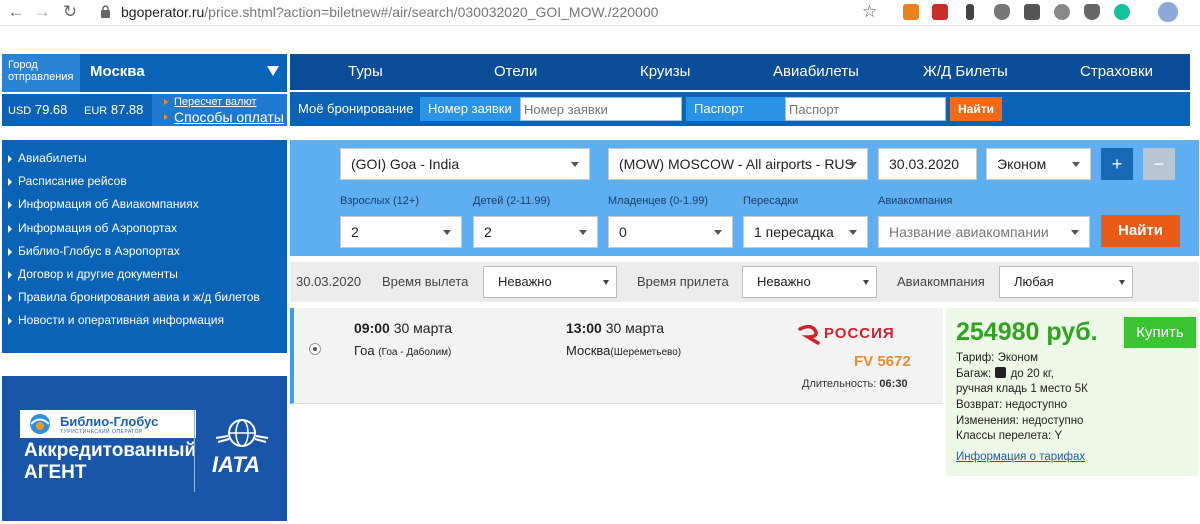  Describe the element at coordinates (535, 232) in the screenshot. I see `children-select: 2` at that location.